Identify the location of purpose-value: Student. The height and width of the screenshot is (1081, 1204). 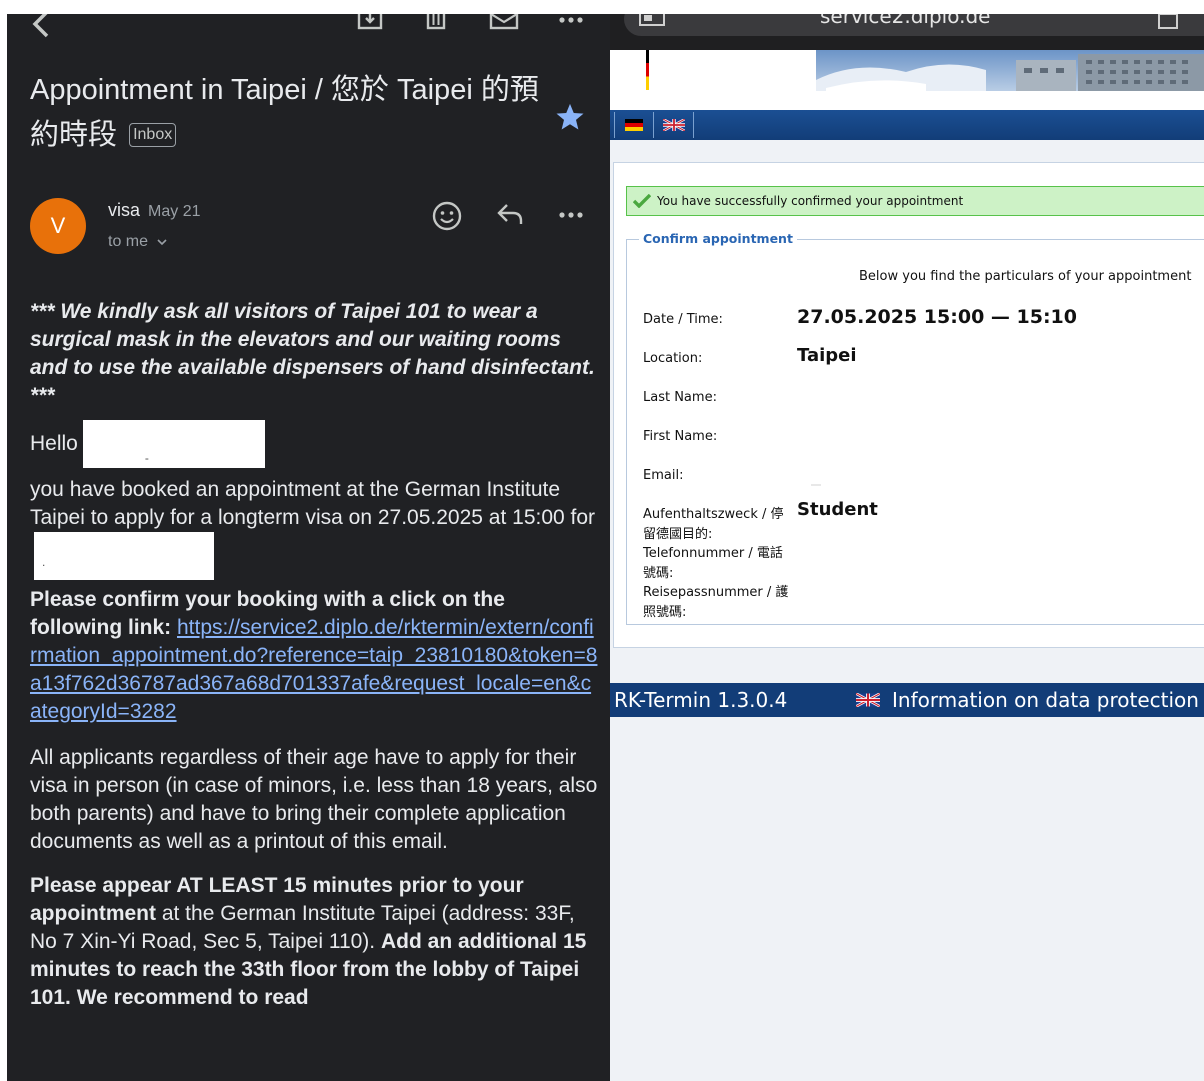
(837, 509).